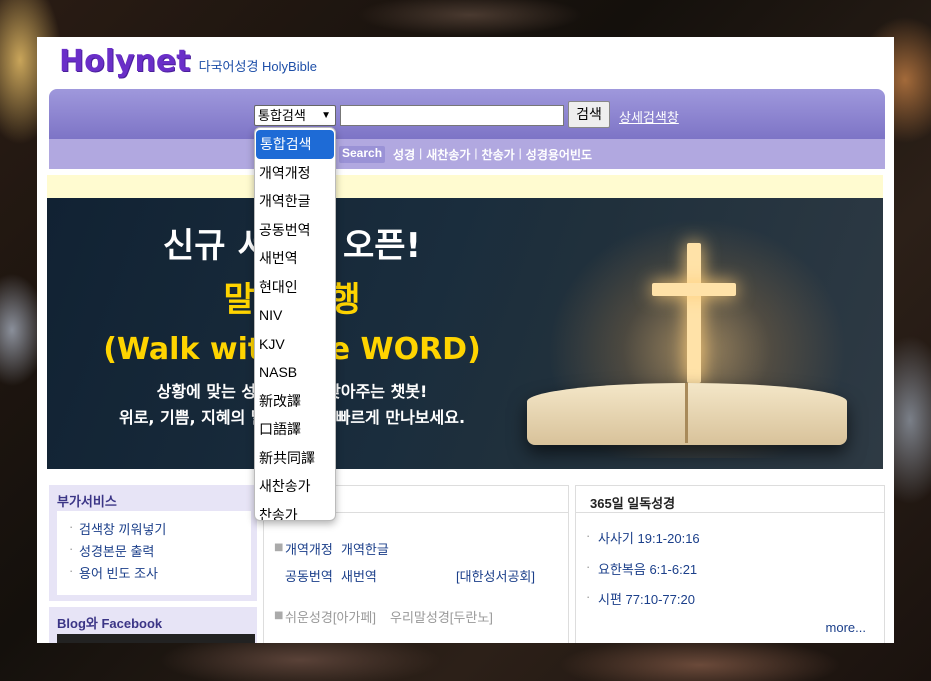  What do you see at coordinates (589, 114) in the screenshot?
I see `search-button: 검색` at bounding box center [589, 114].